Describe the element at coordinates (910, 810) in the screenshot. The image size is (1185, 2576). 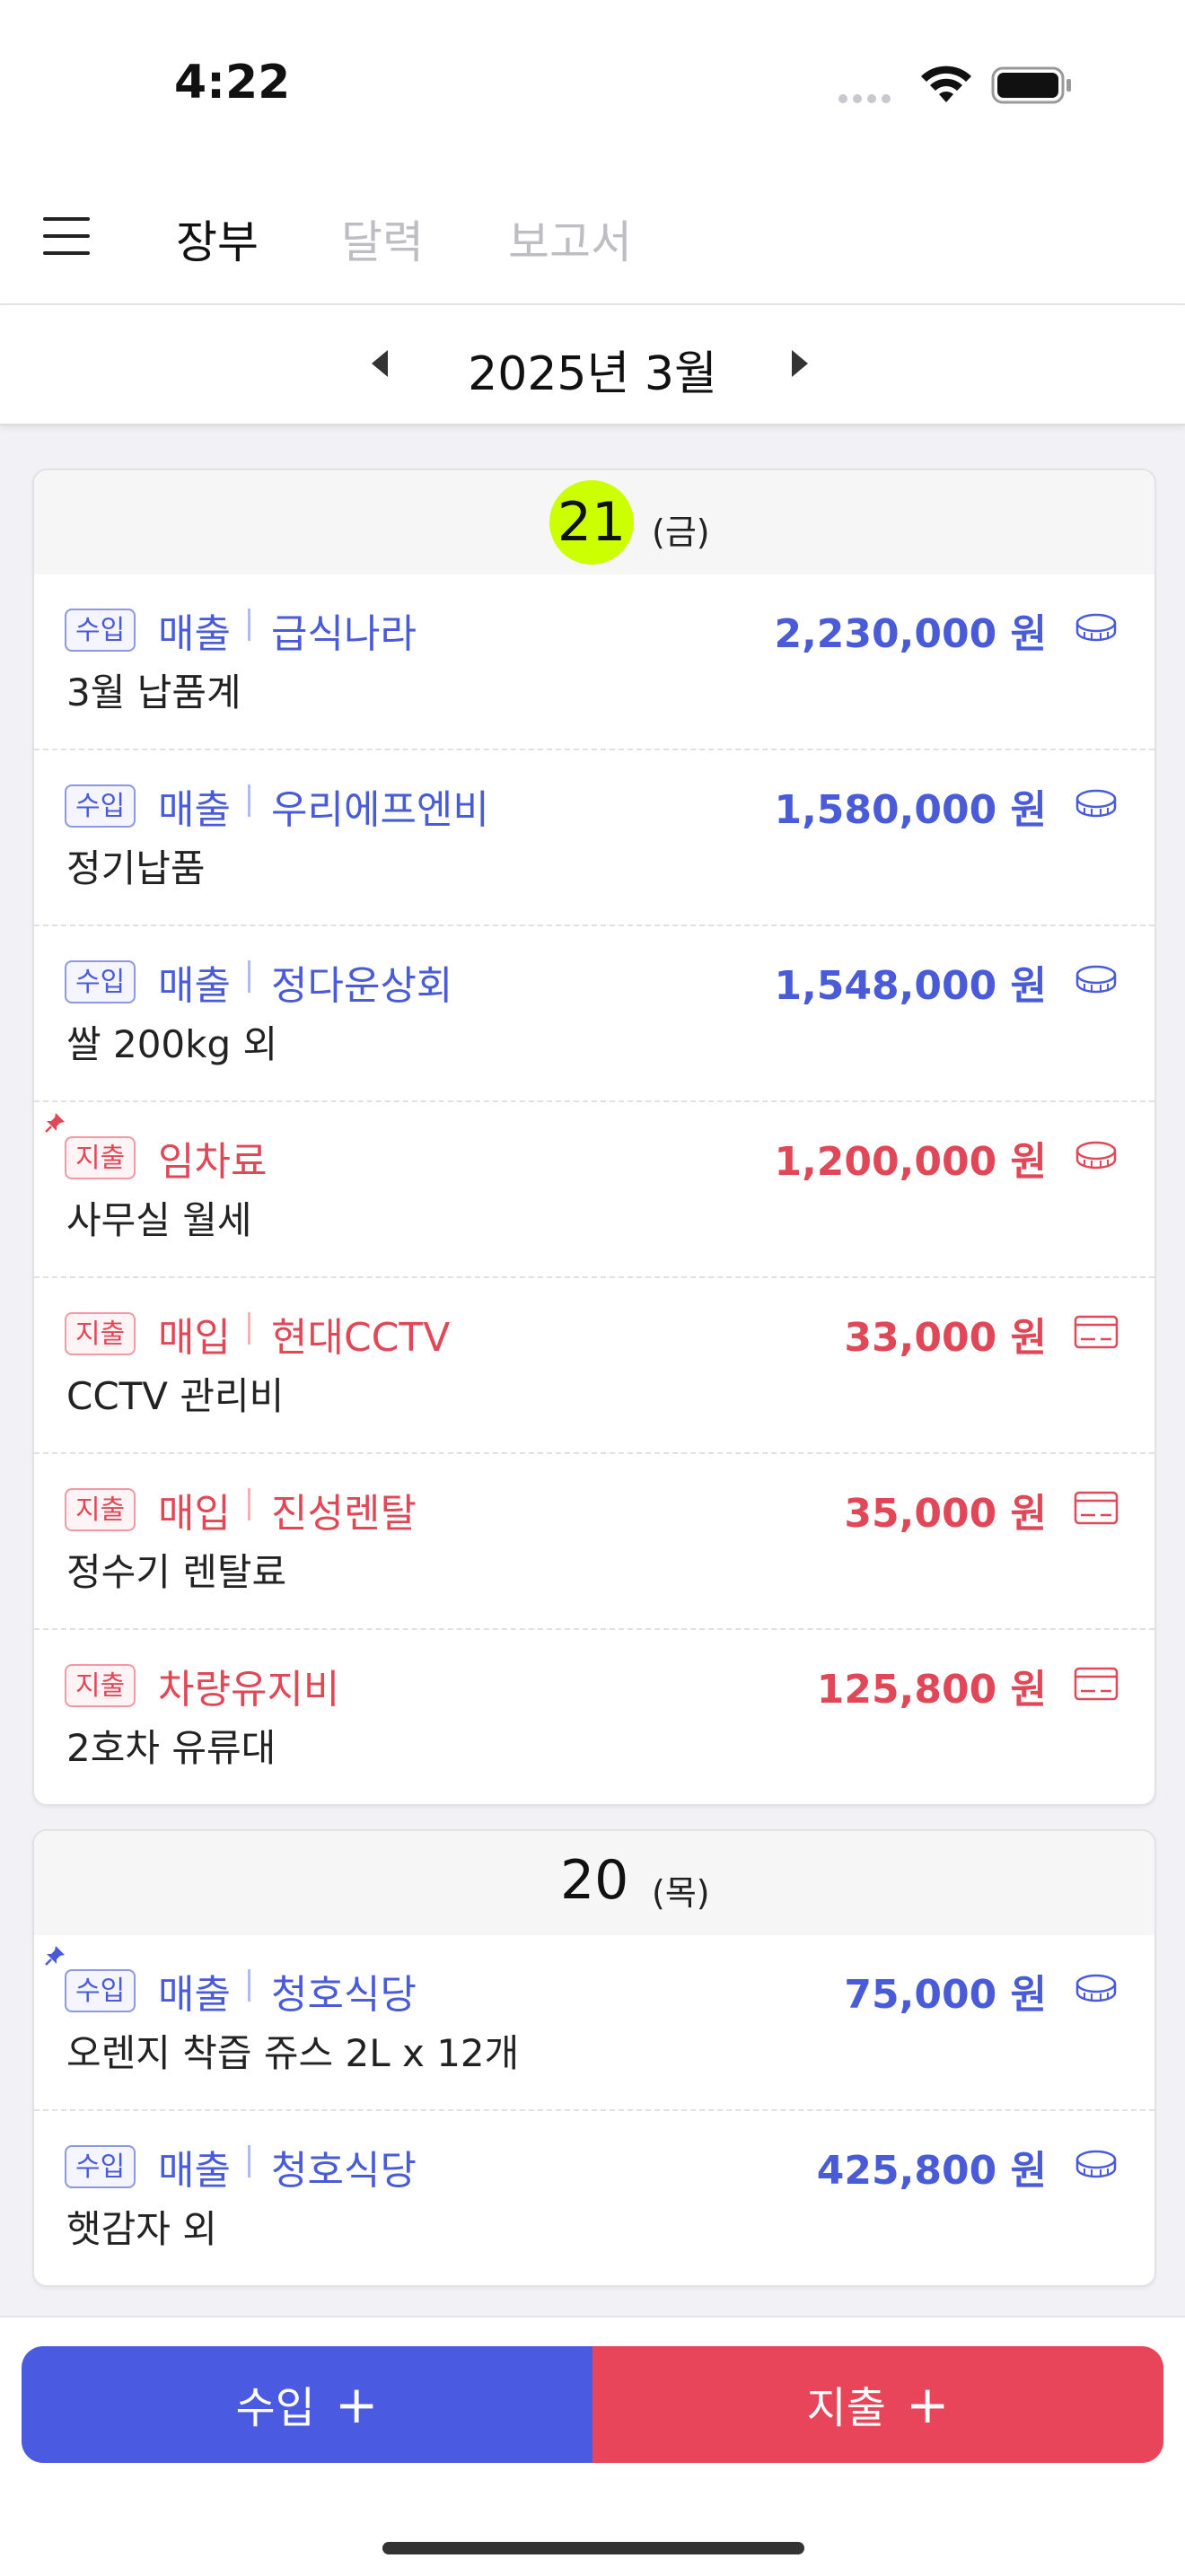
I see `amount: 1,580,000 원` at that location.